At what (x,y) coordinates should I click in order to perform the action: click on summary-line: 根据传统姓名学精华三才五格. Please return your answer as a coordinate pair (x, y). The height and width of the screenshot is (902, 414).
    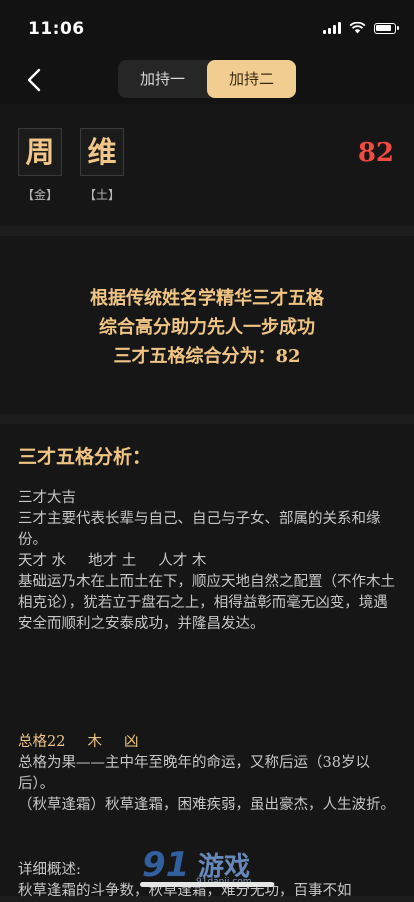
    Looking at the image, I should click on (207, 298).